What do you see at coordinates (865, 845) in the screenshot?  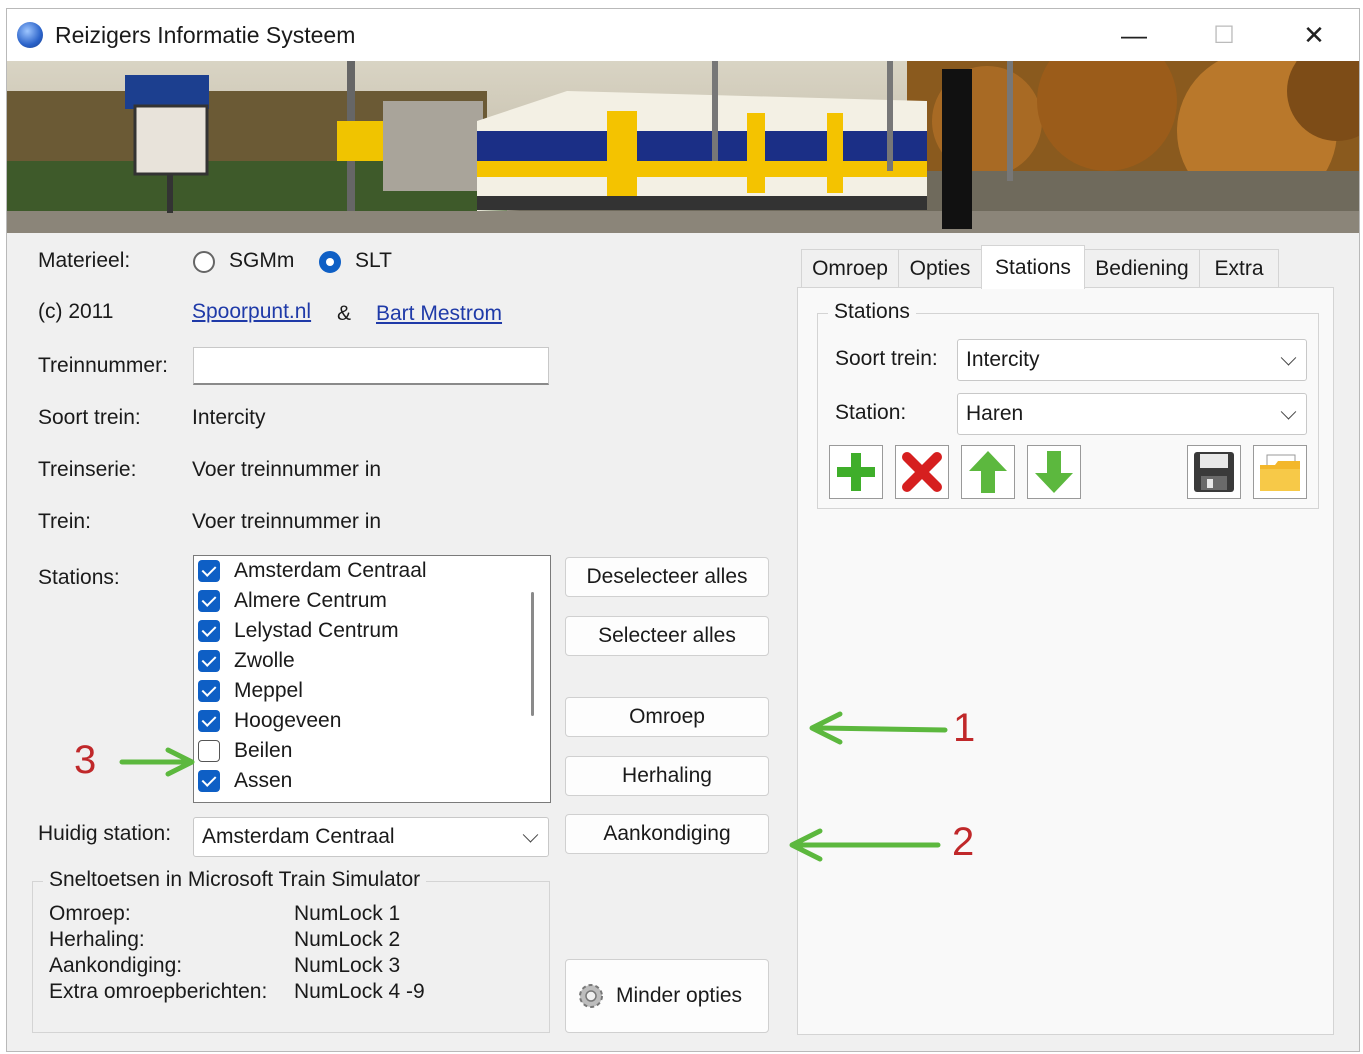 I see `arrow-2-icon` at bounding box center [865, 845].